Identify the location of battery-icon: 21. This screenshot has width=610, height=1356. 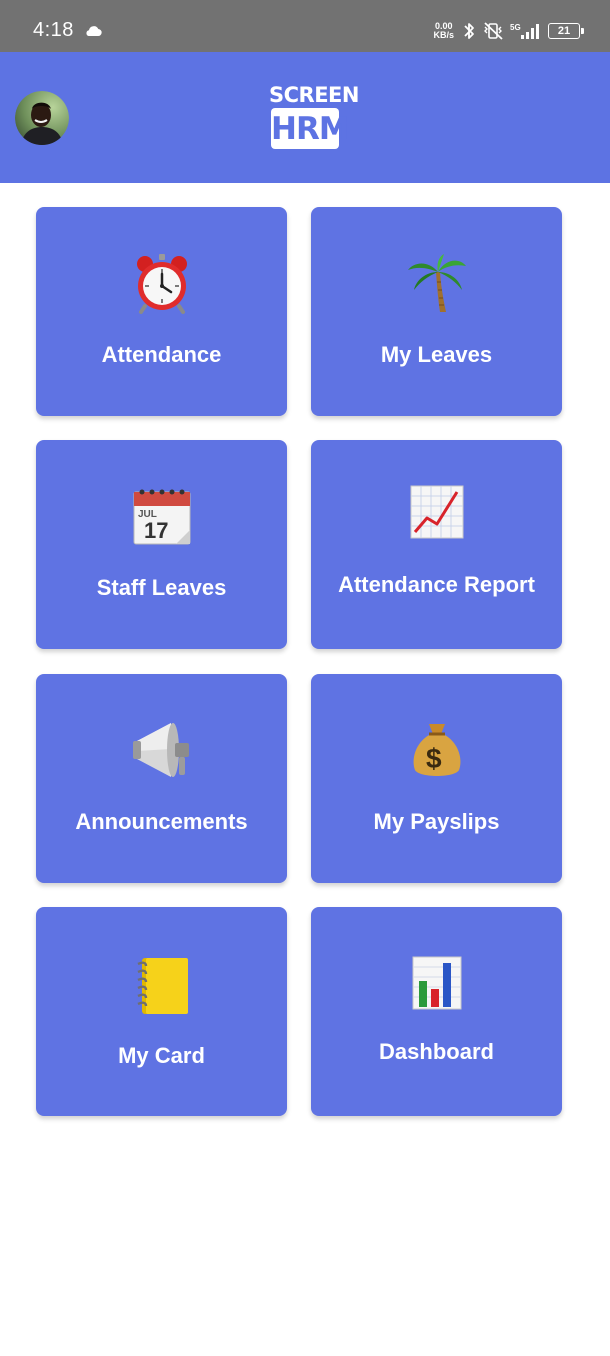
(566, 31).